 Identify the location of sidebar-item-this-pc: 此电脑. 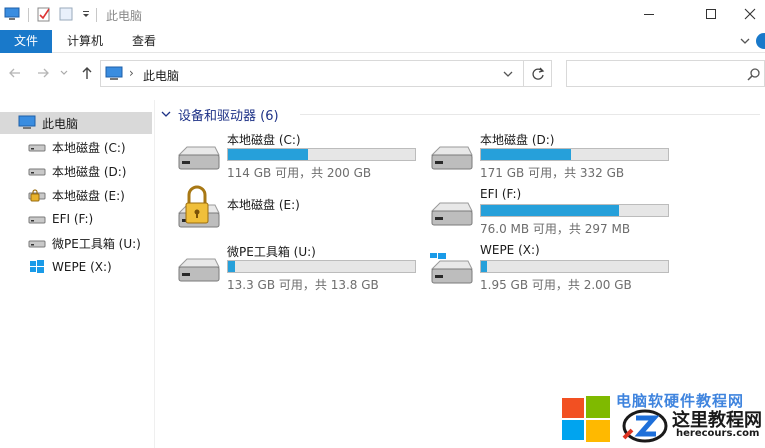
(76, 123).